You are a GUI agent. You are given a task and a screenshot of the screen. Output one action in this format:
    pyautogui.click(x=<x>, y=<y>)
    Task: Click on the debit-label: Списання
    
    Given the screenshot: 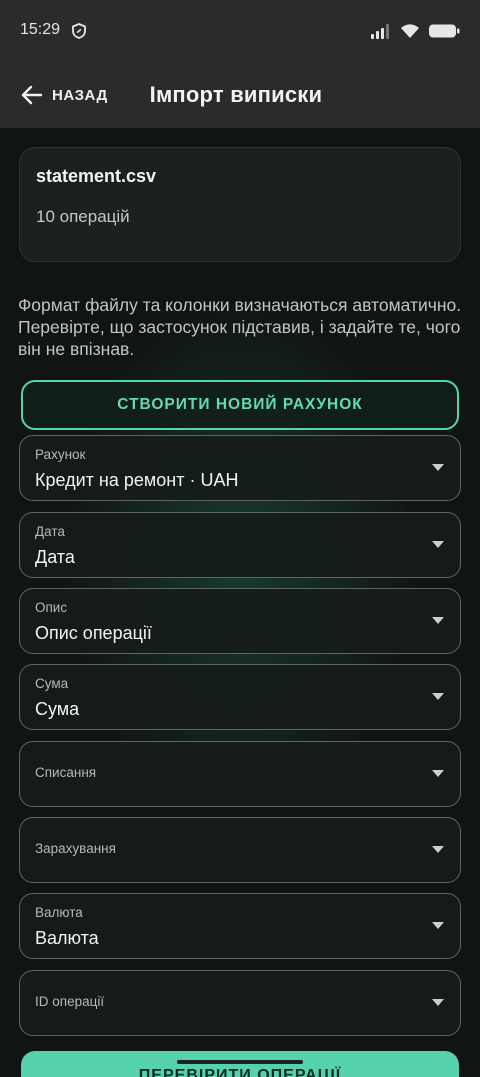 What is the action you would take?
    pyautogui.click(x=66, y=772)
    